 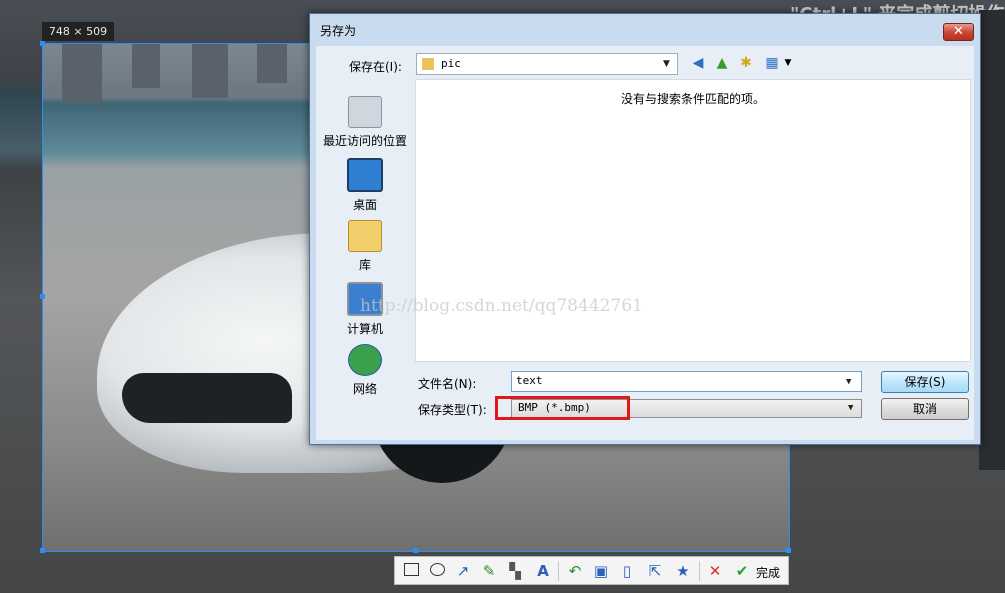 I want to click on place-recent: 最近访问的位置, so click(x=365, y=122).